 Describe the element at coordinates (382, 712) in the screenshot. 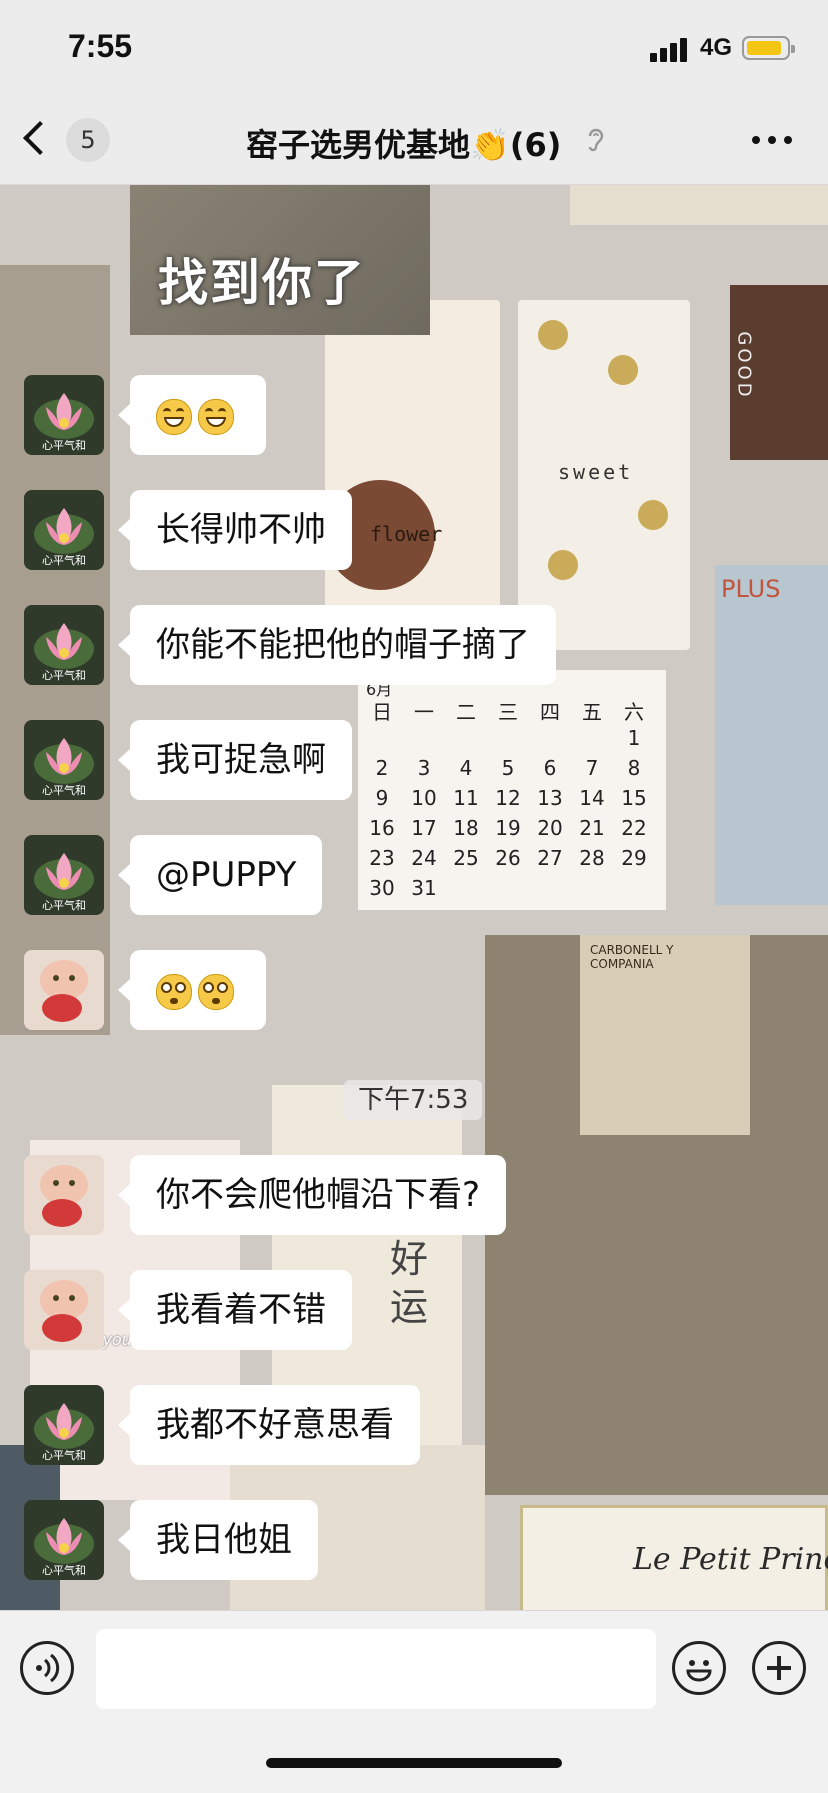

I see `calendar-weekday: 日` at that location.